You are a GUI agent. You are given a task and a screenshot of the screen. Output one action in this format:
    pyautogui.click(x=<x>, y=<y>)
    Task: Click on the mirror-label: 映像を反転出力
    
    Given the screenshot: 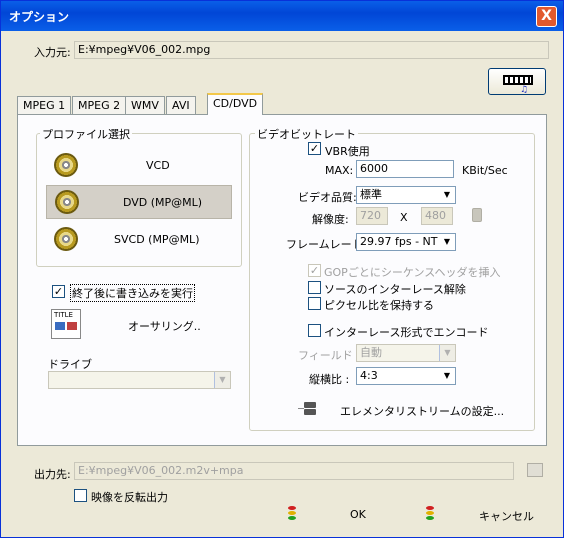 What is the action you would take?
    pyautogui.click(x=129, y=497)
    